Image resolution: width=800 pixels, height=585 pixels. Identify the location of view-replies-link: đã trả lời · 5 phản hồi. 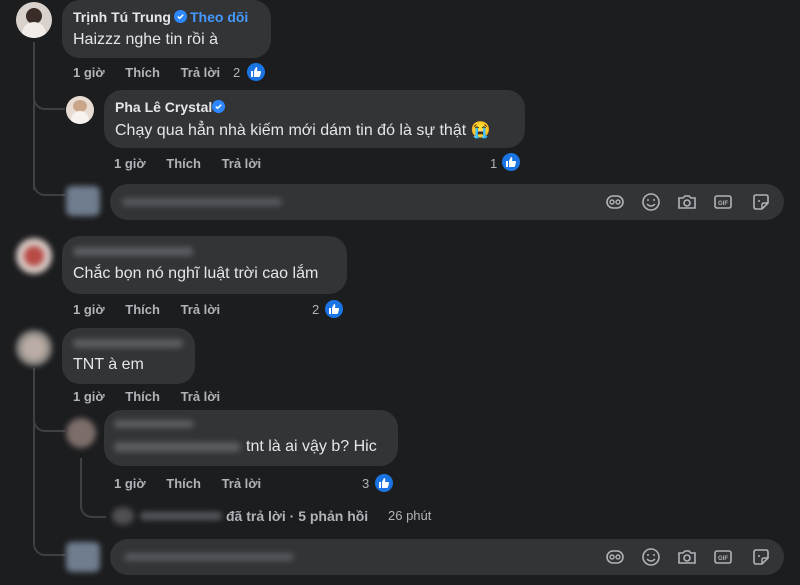
(297, 516).